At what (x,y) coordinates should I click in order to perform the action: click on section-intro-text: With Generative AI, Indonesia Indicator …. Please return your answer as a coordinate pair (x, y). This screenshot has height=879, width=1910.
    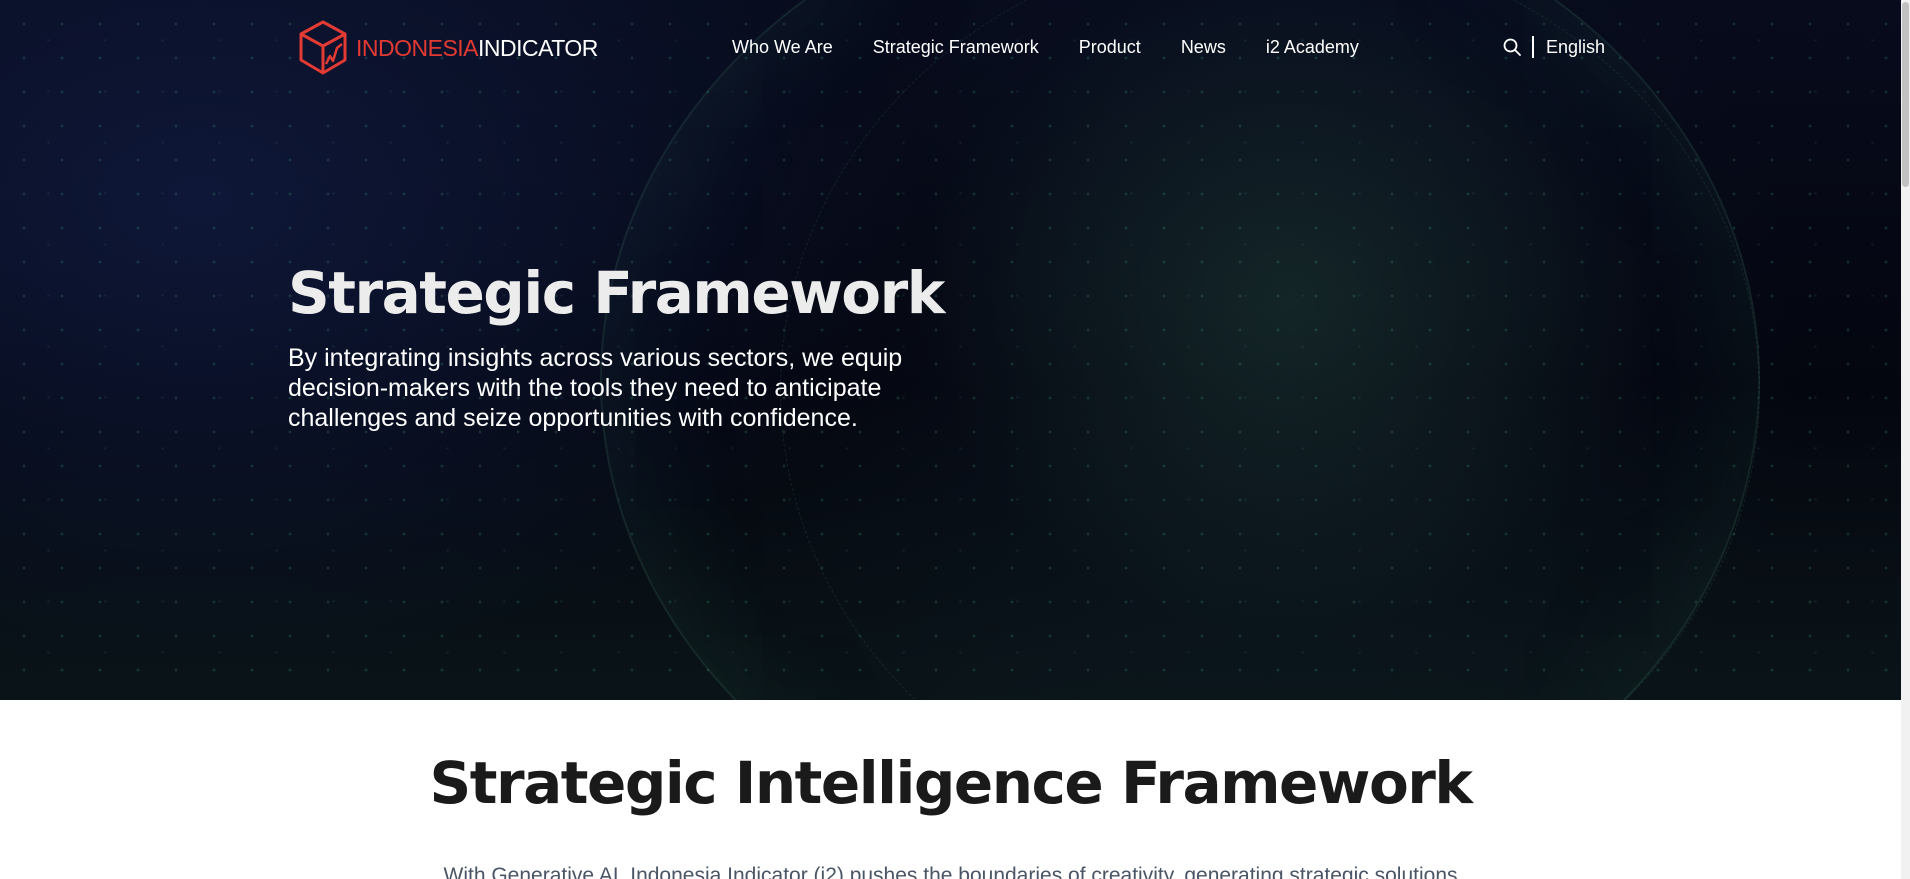
    Looking at the image, I should click on (950, 871).